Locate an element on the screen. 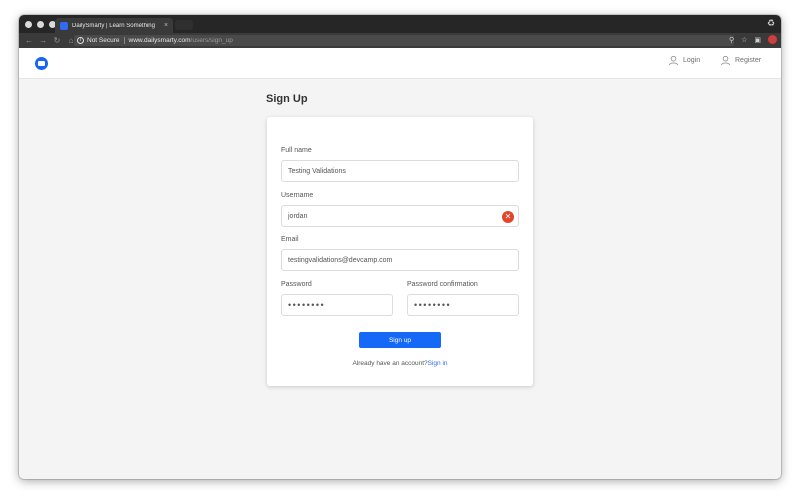  new-tab-button is located at coordinates (184, 25).